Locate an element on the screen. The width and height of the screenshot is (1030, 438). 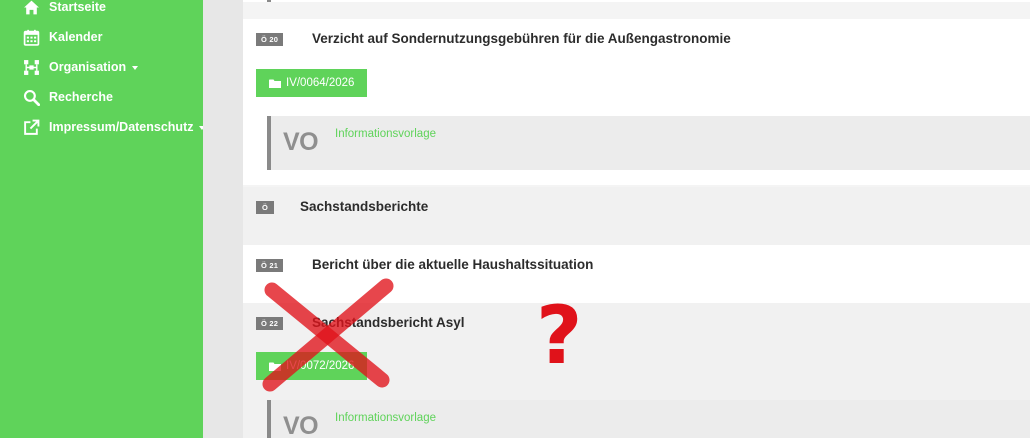
agenda-item-title: Sachstandsbericht Asyl is located at coordinates (388, 322).